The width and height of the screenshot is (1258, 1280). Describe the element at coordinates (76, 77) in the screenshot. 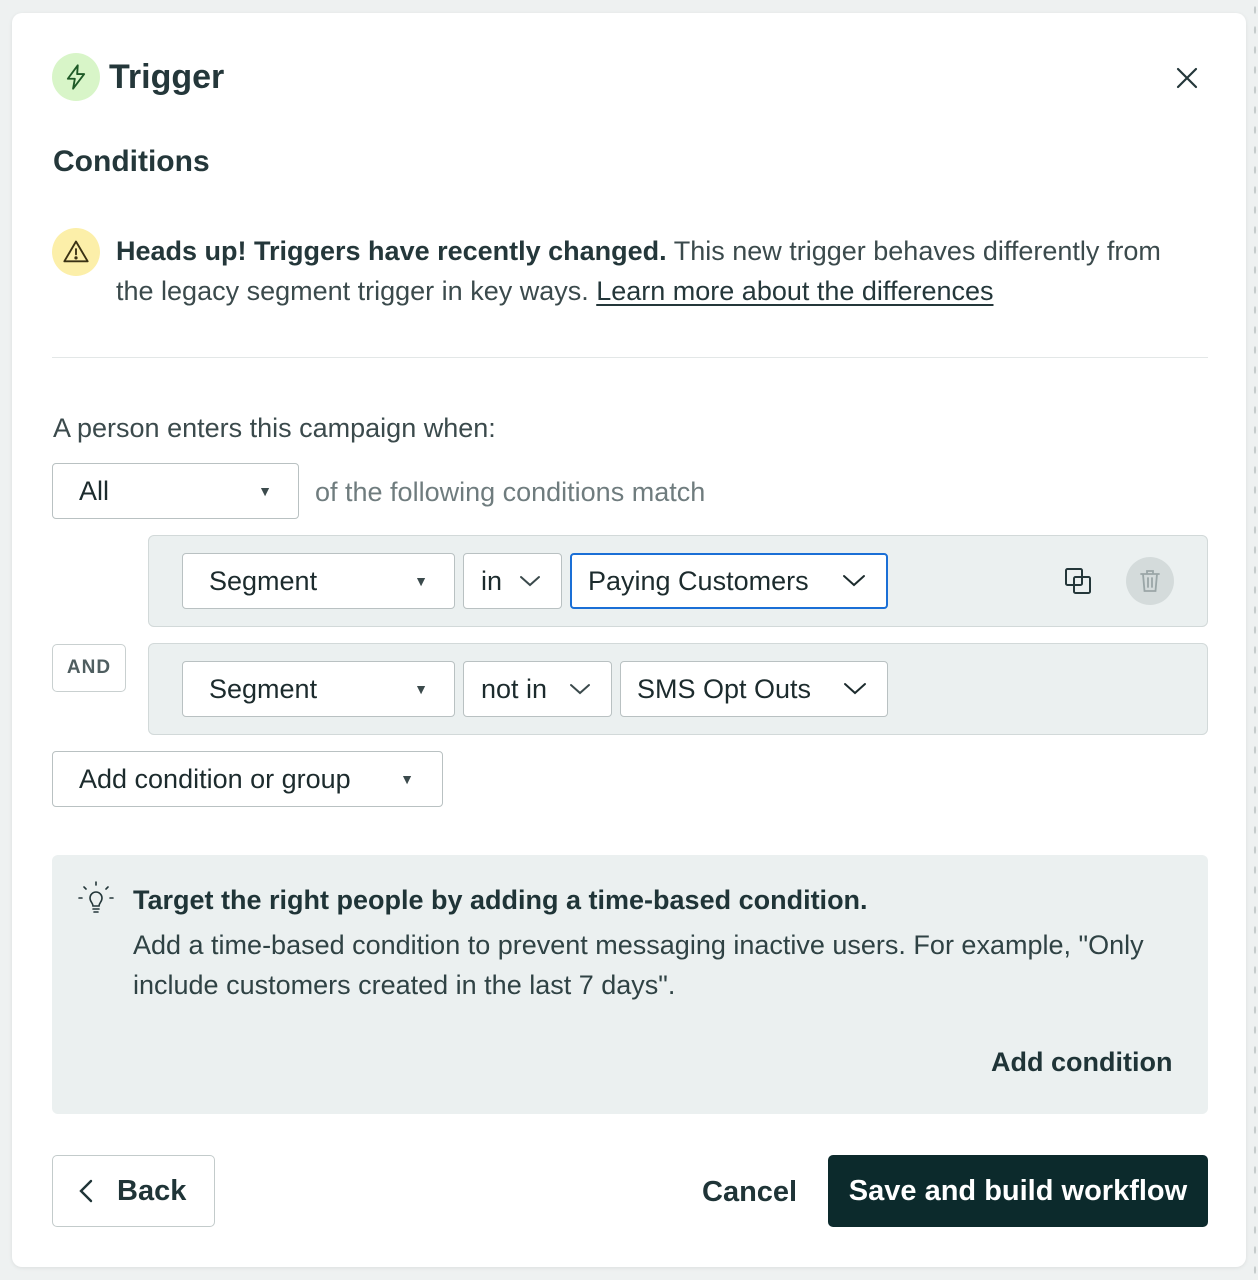

I see `lightning-icon` at that location.